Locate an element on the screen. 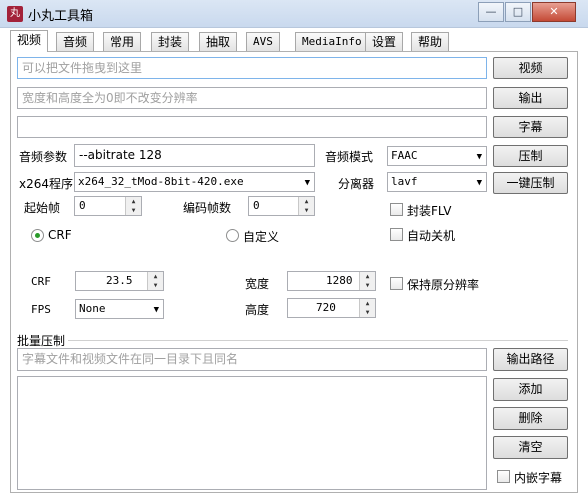 This screenshot has height=496, width=588. subtitle-button: 字幕 is located at coordinates (530, 127).